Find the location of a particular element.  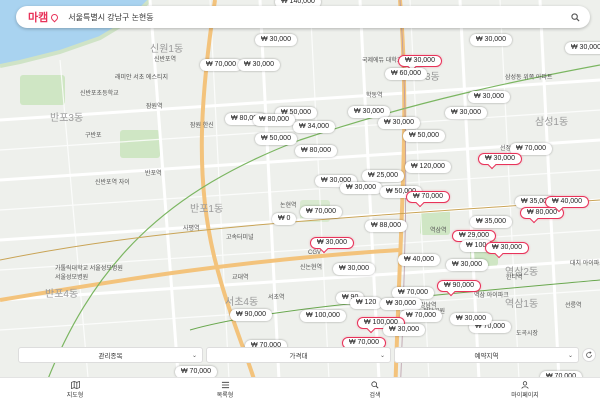

filter-category: 관리종목 ⌄ is located at coordinates (110, 355).